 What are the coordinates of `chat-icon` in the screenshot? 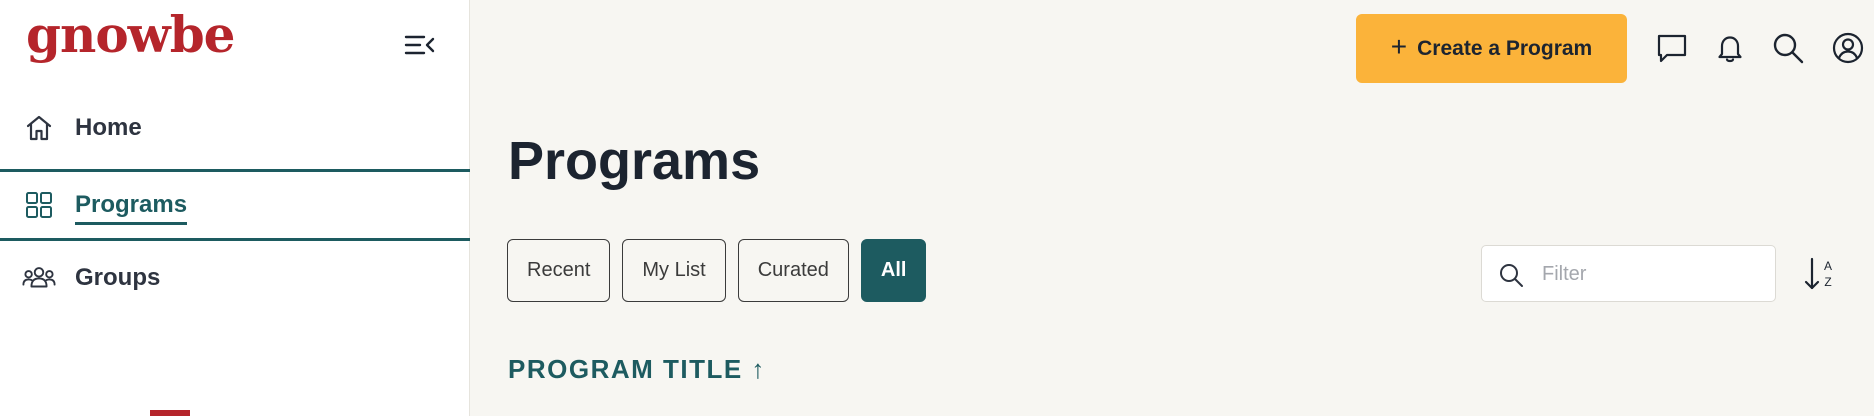 It's located at (1672, 48).